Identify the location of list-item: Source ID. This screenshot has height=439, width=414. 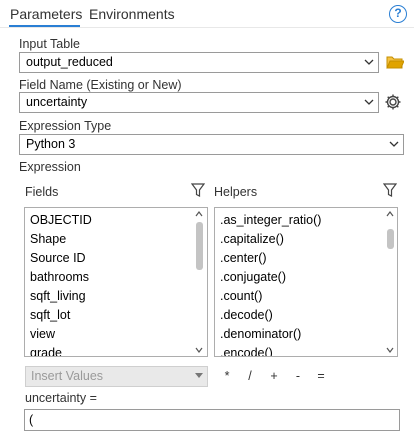
(58, 258).